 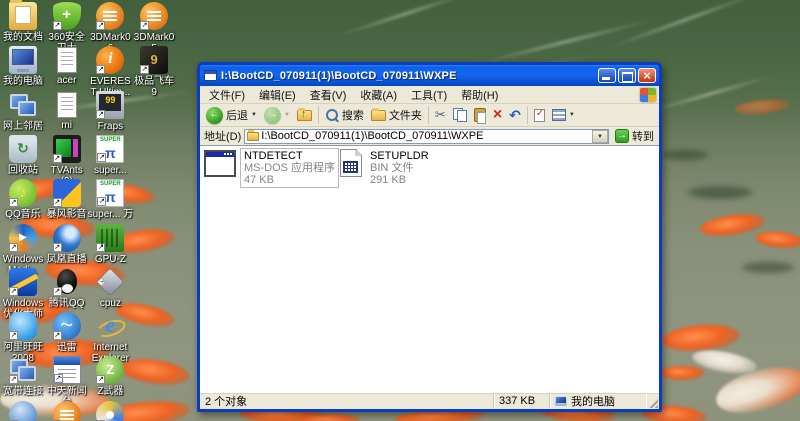 I want to click on menubar: 文件(F) 编辑(E) 查看(V) 收藏(A) 工具(T) 帮助(H), so click(x=429, y=95).